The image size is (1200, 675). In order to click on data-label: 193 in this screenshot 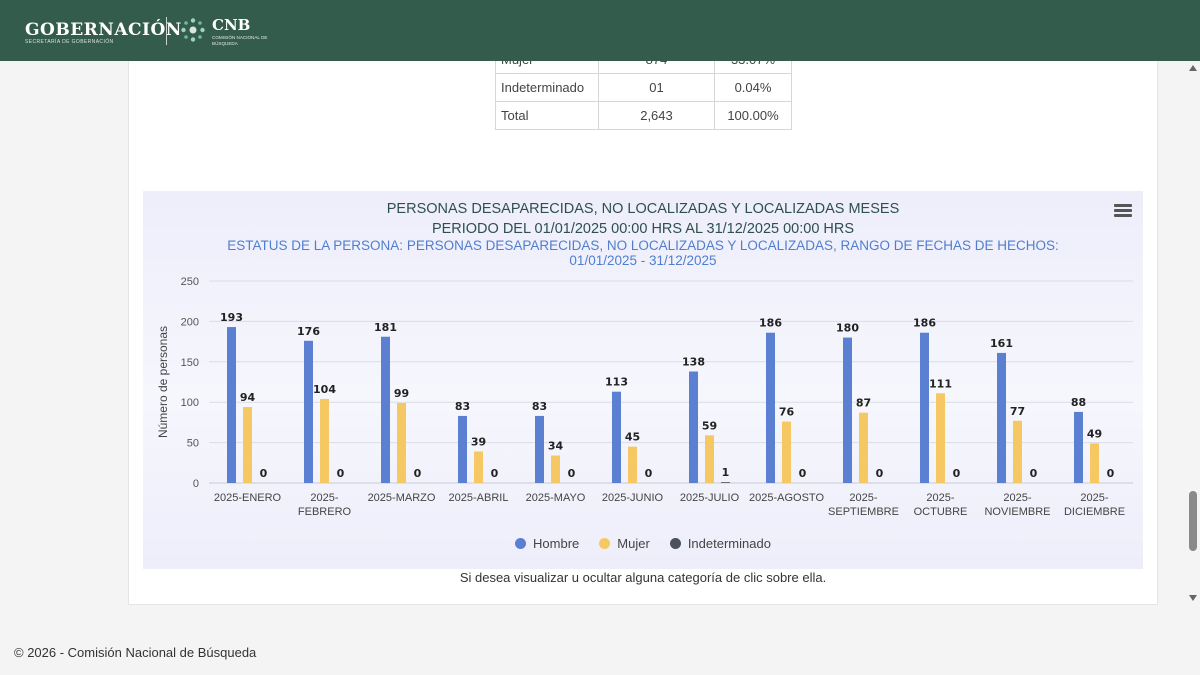, I will do `click(231, 317)`.